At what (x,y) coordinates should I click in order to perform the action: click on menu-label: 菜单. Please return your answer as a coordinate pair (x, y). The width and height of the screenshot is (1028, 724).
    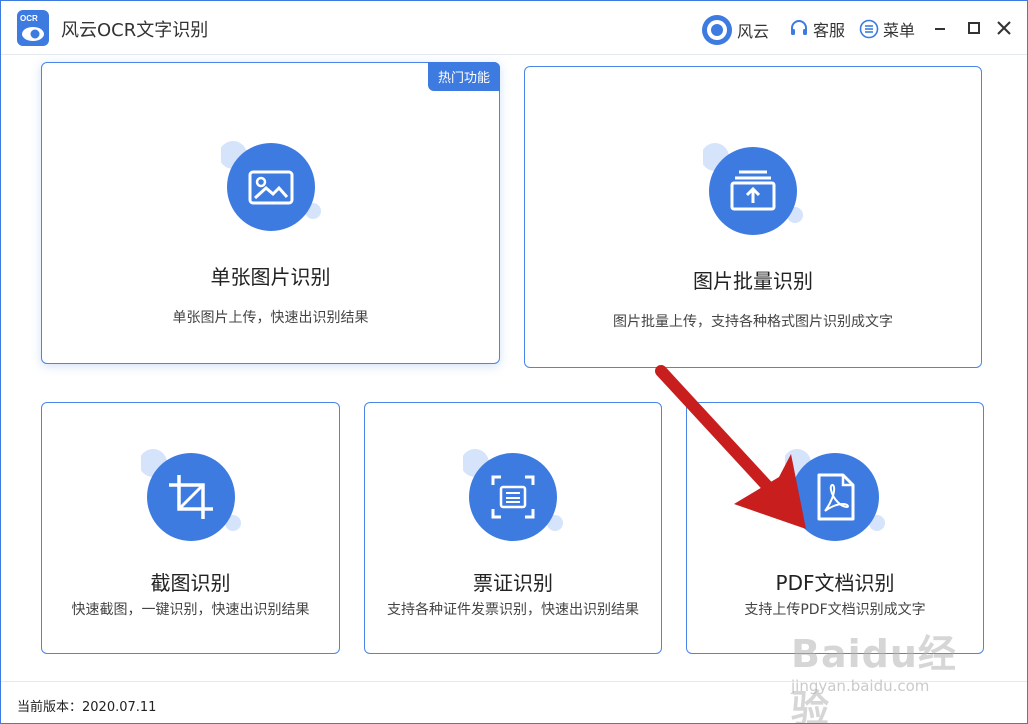
    Looking at the image, I should click on (899, 30).